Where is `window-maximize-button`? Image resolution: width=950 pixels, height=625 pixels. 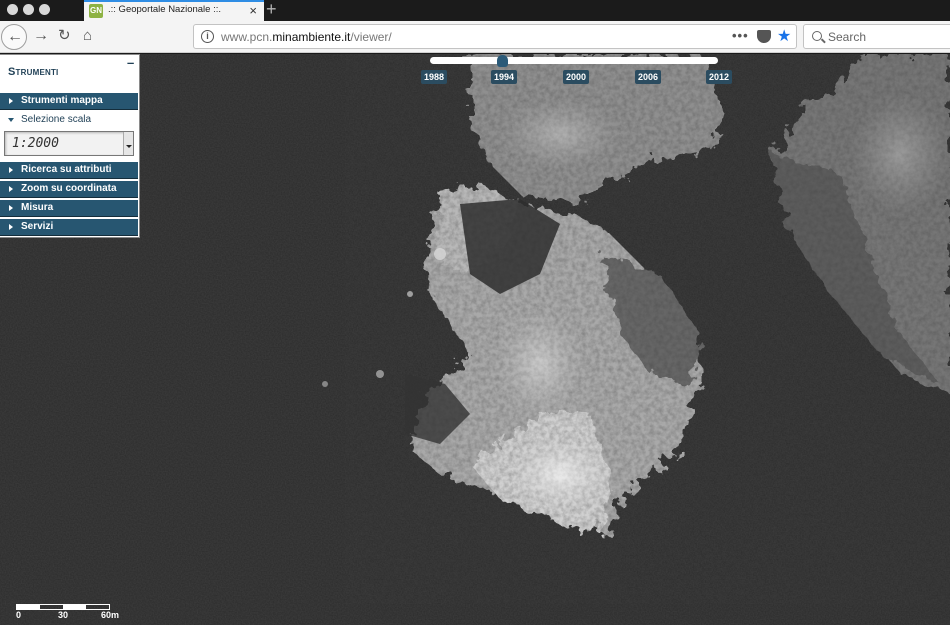 window-maximize-button is located at coordinates (44, 9).